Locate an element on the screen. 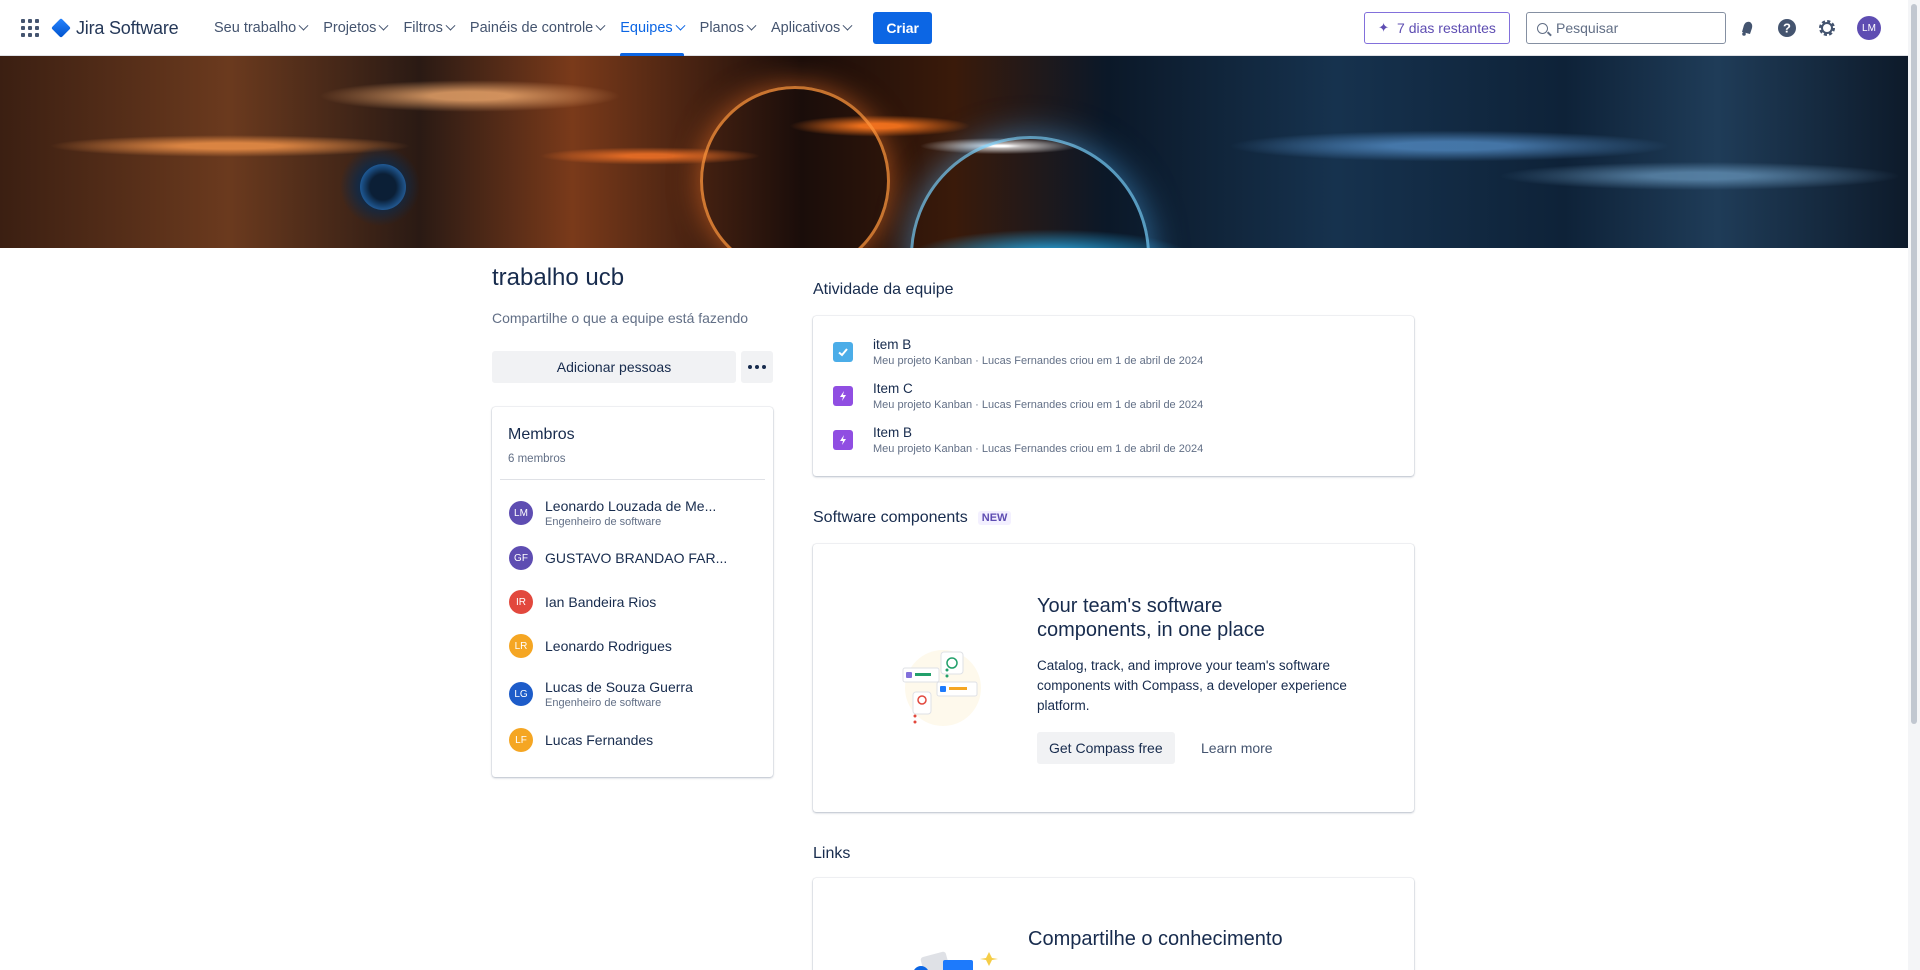 Image resolution: width=1920 pixels, height=970 pixels. sparkle-icon: ✦ is located at coordinates (1384, 27).